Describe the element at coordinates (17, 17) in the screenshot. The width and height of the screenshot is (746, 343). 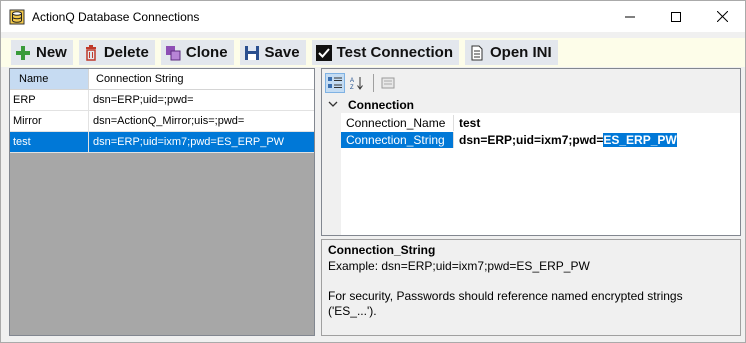
I see `database-icon` at that location.